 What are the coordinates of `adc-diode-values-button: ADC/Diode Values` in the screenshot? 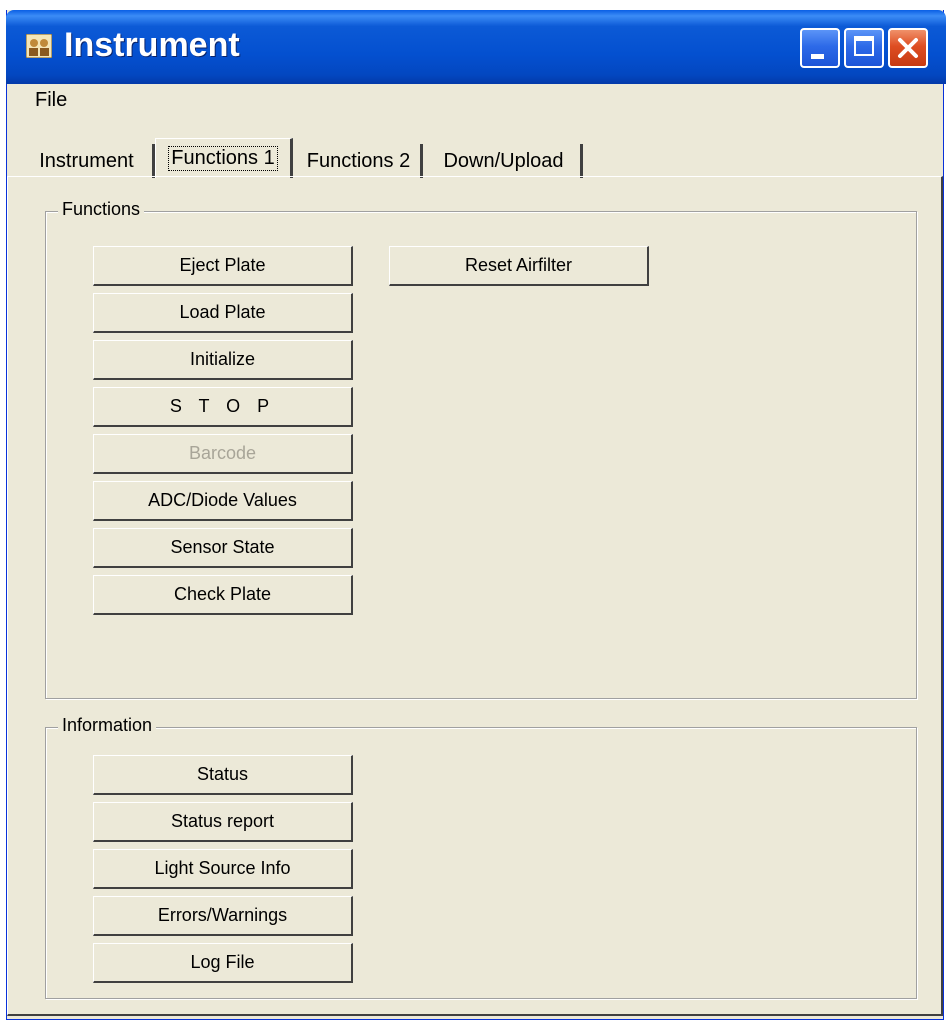 It's located at (223, 501).